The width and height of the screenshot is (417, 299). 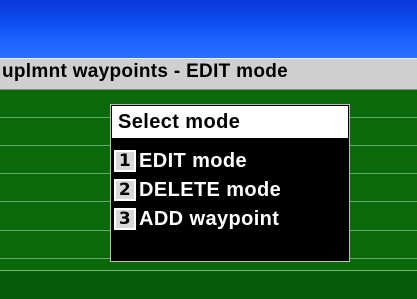 I want to click on bottom-strip, so click(x=208, y=284).